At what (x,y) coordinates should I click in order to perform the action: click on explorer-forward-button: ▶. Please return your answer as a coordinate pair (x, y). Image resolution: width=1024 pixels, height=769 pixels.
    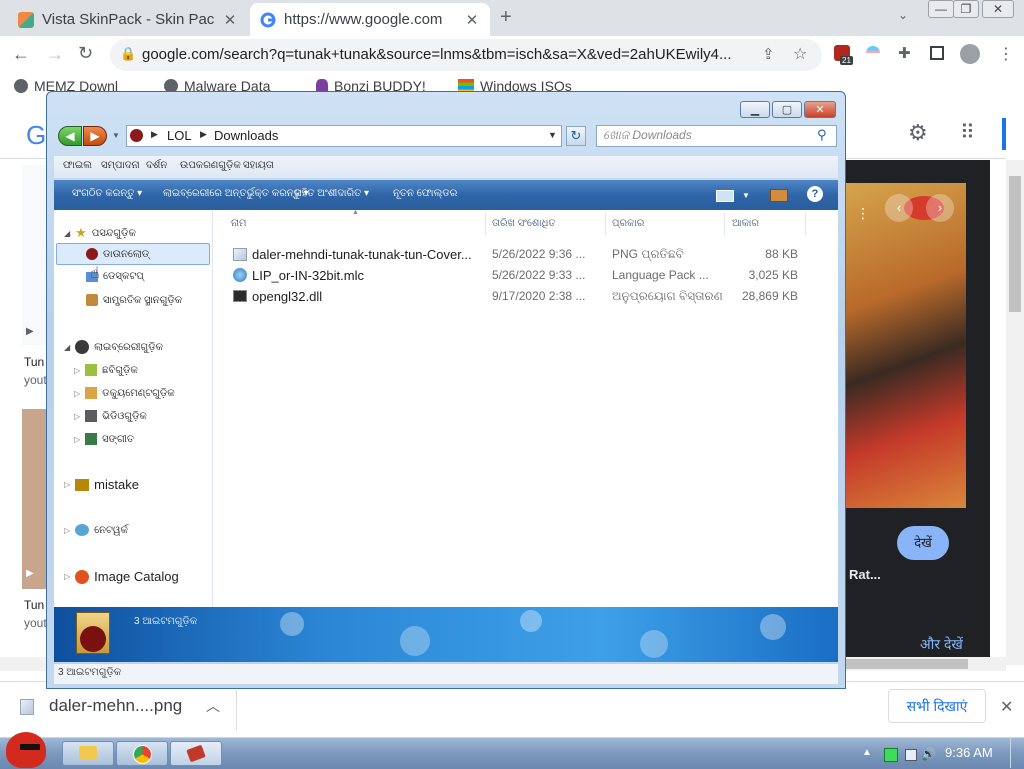
    Looking at the image, I should click on (95, 136).